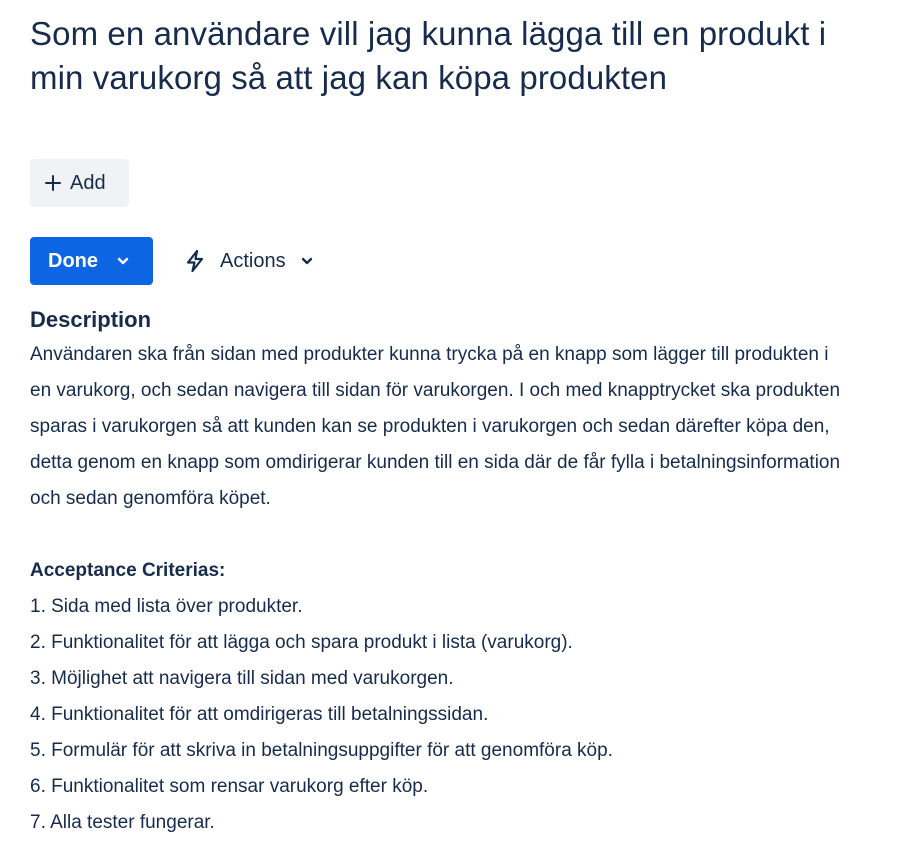  I want to click on add-button: Add, so click(79, 183).